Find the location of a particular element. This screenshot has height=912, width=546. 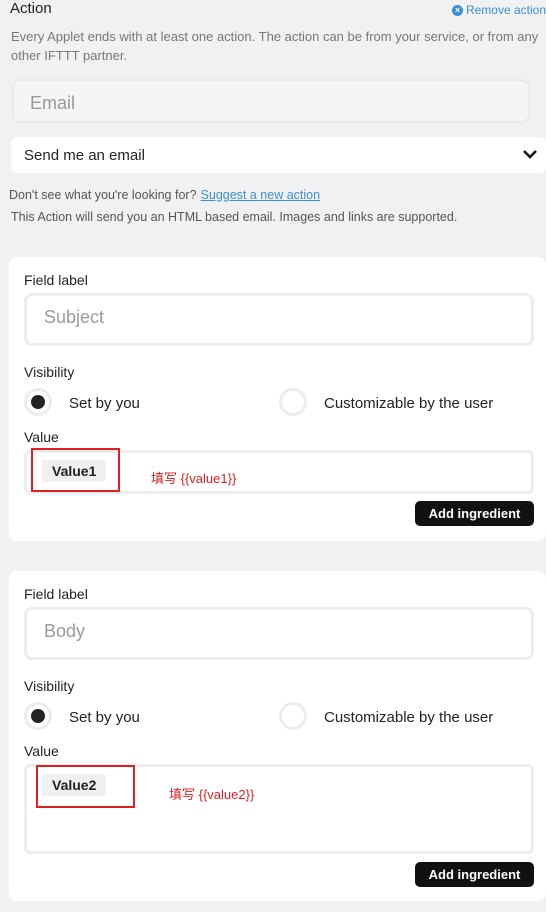

remove-action-label: Remove action is located at coordinates (505, 10).